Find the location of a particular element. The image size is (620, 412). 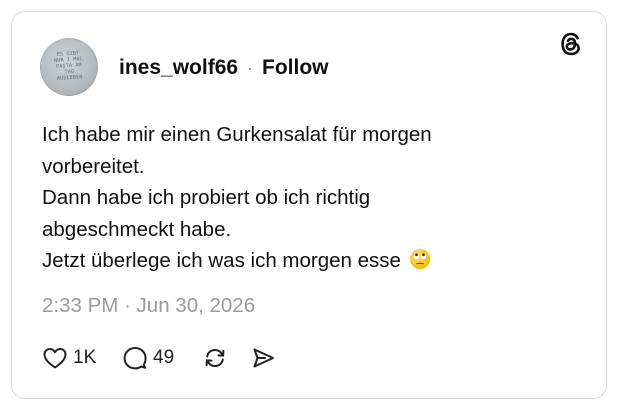

eye-roll-emoji-icon is located at coordinates (419, 259).